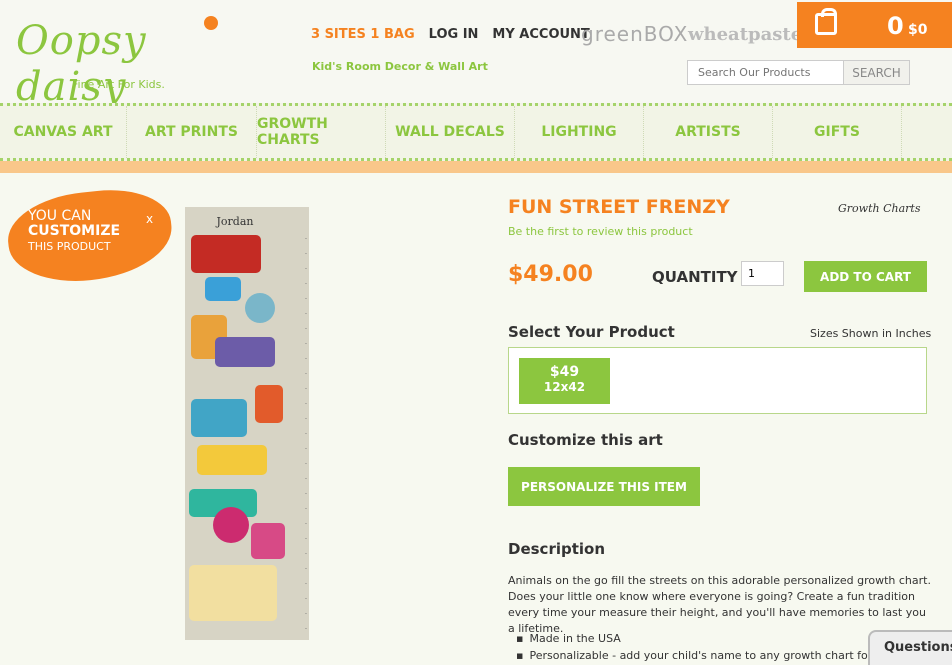 This screenshot has height=665, width=952. I want to click on list-item: Made in the USA, so click(699, 638).